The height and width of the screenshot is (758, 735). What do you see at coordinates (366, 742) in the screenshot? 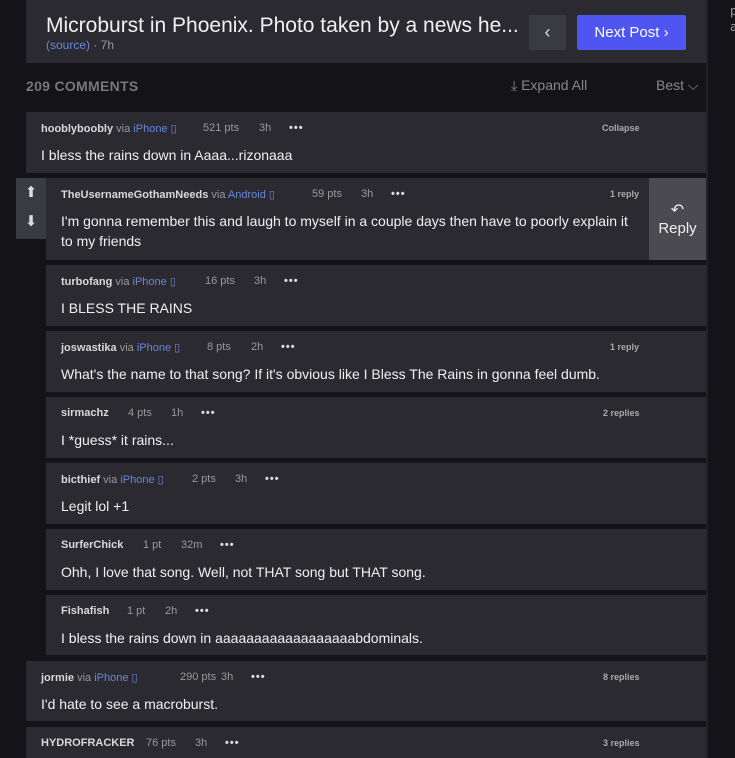
I see `comment: HYDROFRACKER 76 pts 3h ••• 3 replies` at bounding box center [366, 742].